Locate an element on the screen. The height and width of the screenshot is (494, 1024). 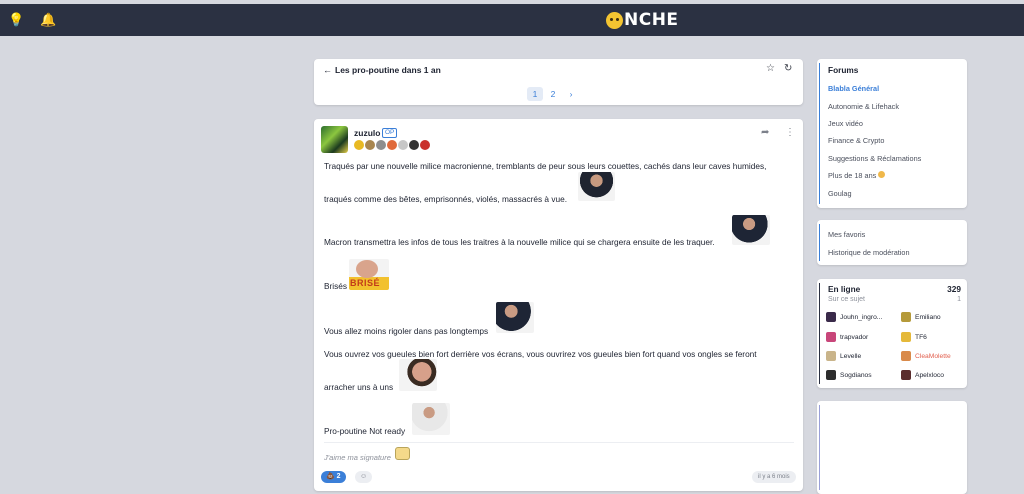
links-panel: Mes favoris Historique de modération is located at coordinates (892, 242).